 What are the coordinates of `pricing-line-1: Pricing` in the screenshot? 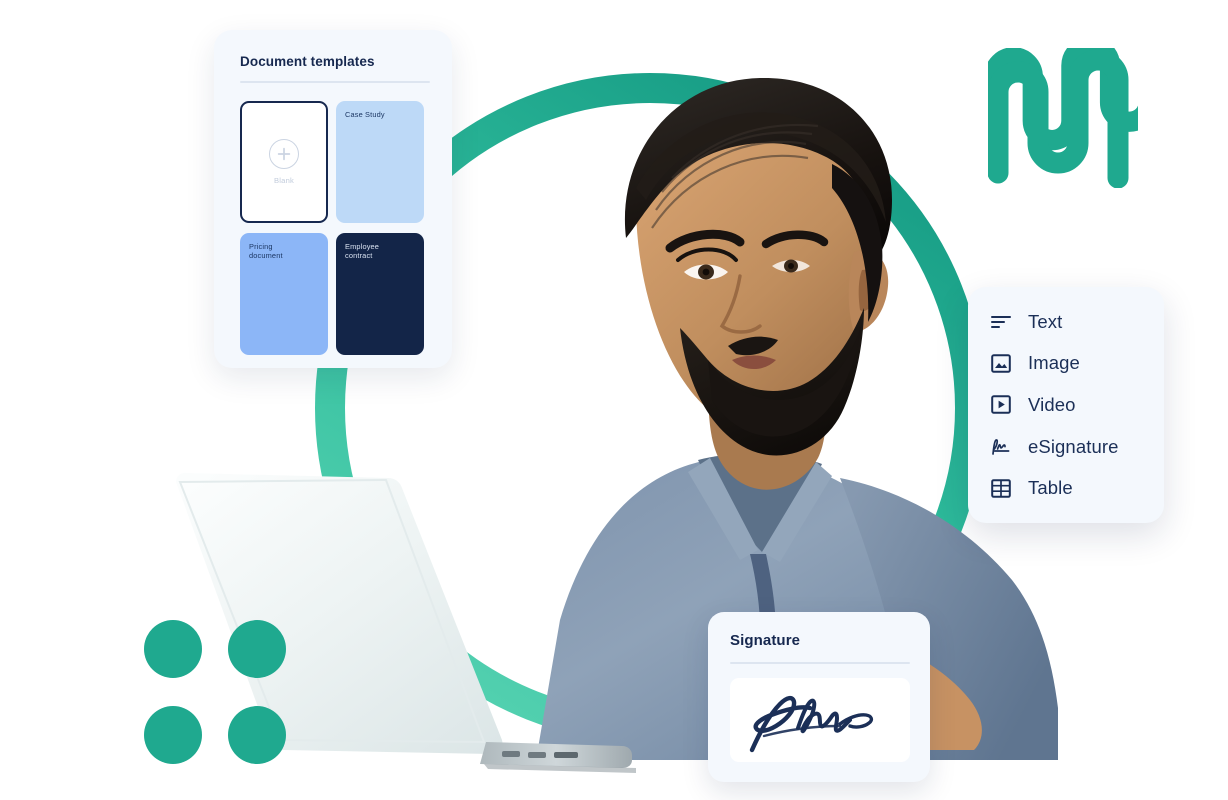 It's located at (261, 246).